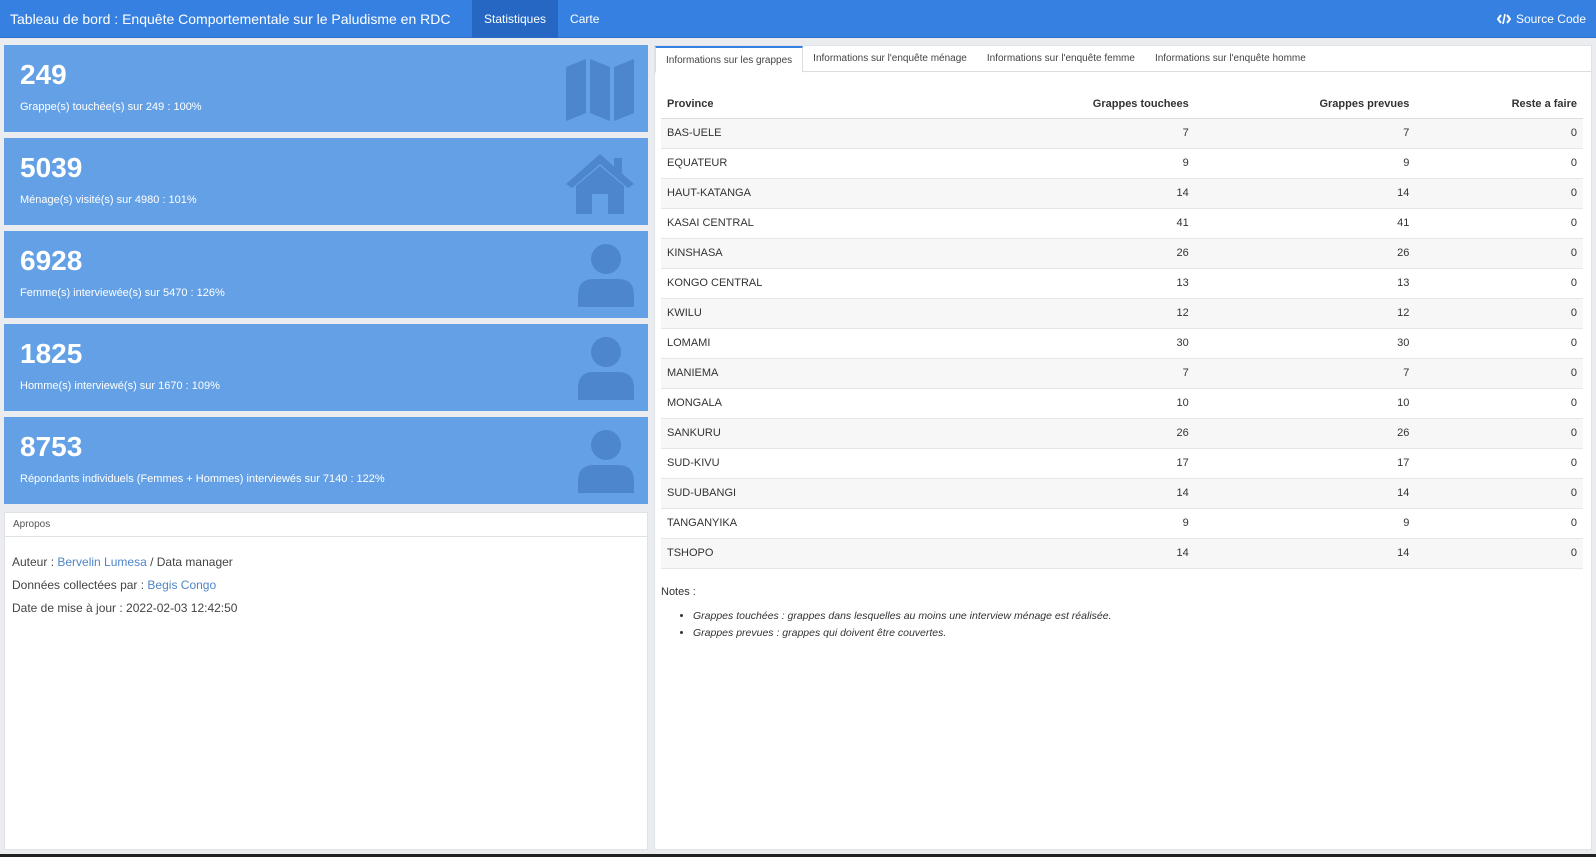  Describe the element at coordinates (189, 562) in the screenshot. I see `author-suffix: / Data manager` at that location.